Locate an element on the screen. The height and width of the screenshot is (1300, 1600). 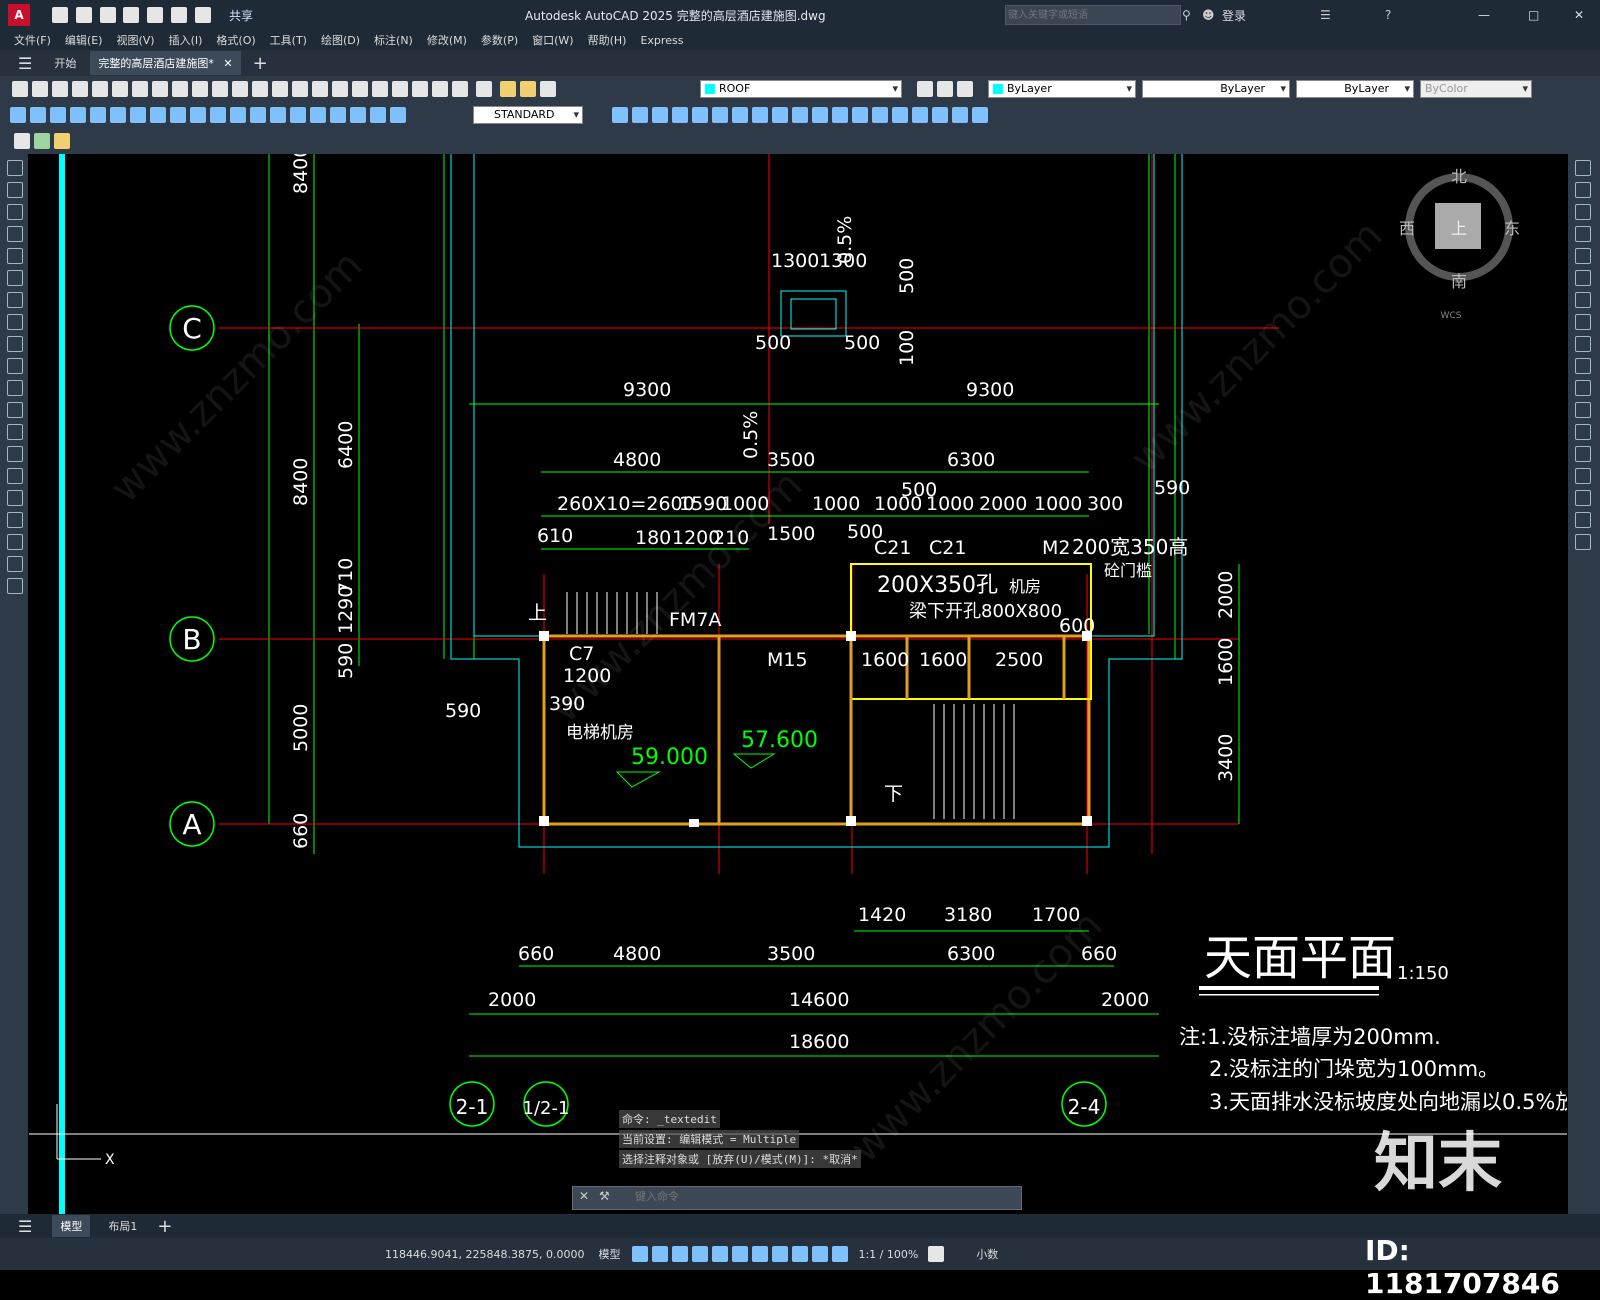
command-close-icon: ✕ is located at coordinates (584, 1196).